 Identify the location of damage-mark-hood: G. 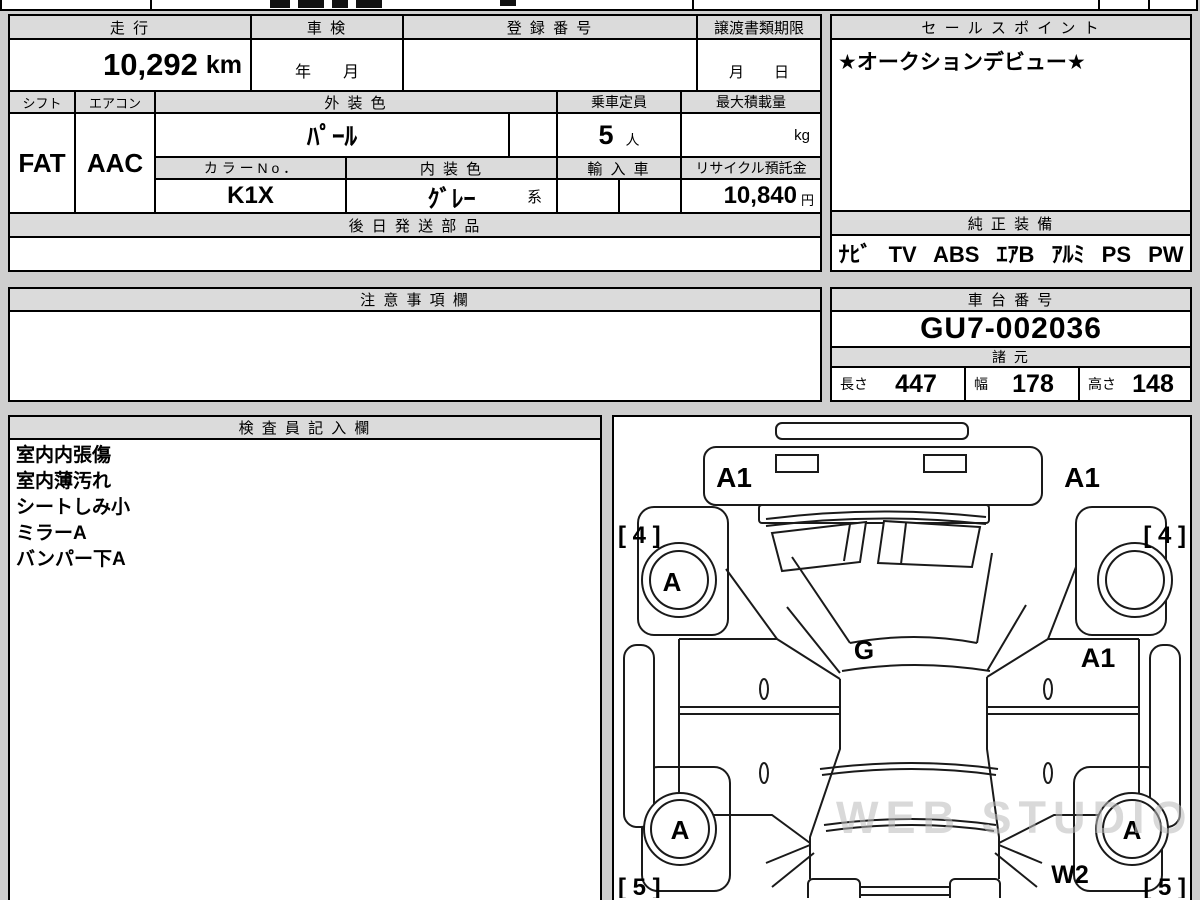
(864, 650).